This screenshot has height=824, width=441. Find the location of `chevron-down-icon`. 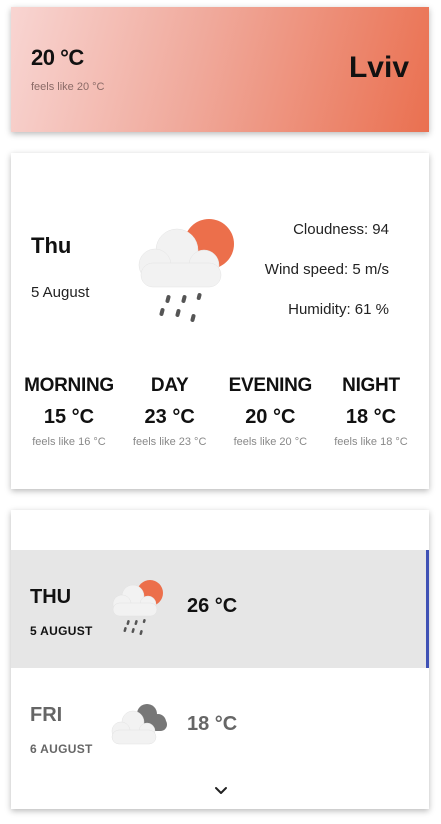

chevron-down-icon is located at coordinates (221, 790).